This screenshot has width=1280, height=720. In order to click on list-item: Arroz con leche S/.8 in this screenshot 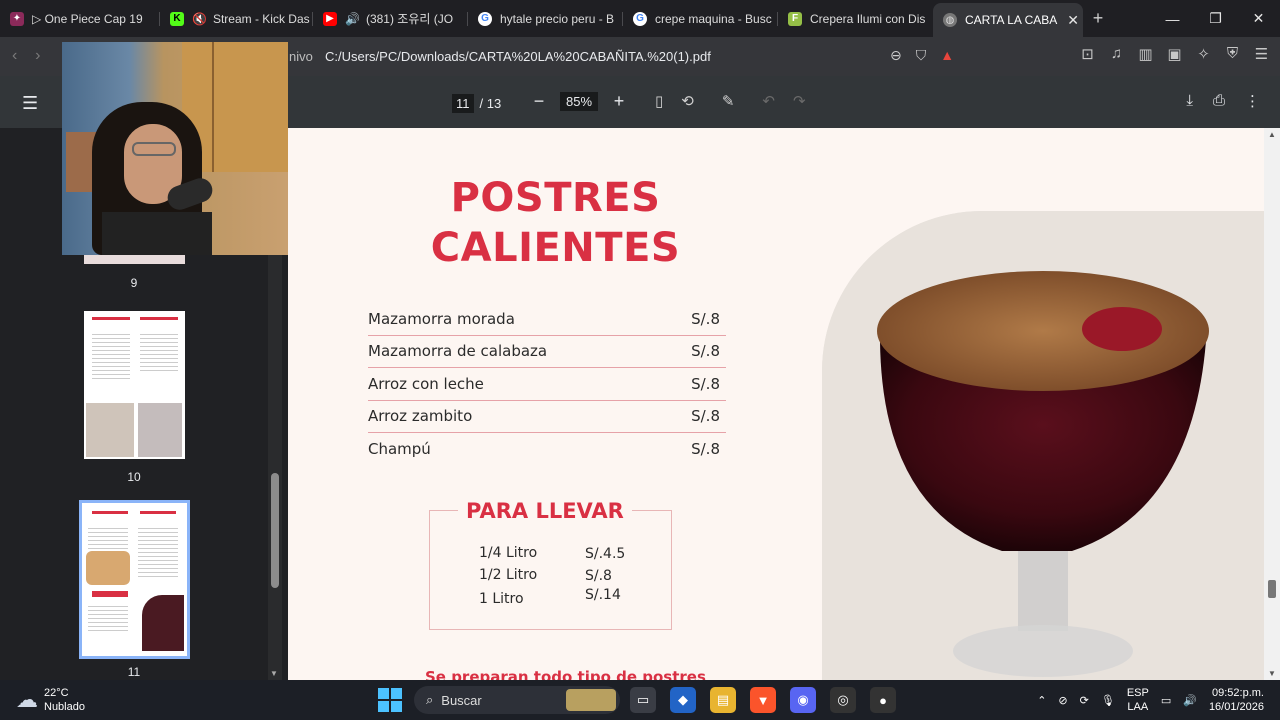, I will do `click(547, 384)`.